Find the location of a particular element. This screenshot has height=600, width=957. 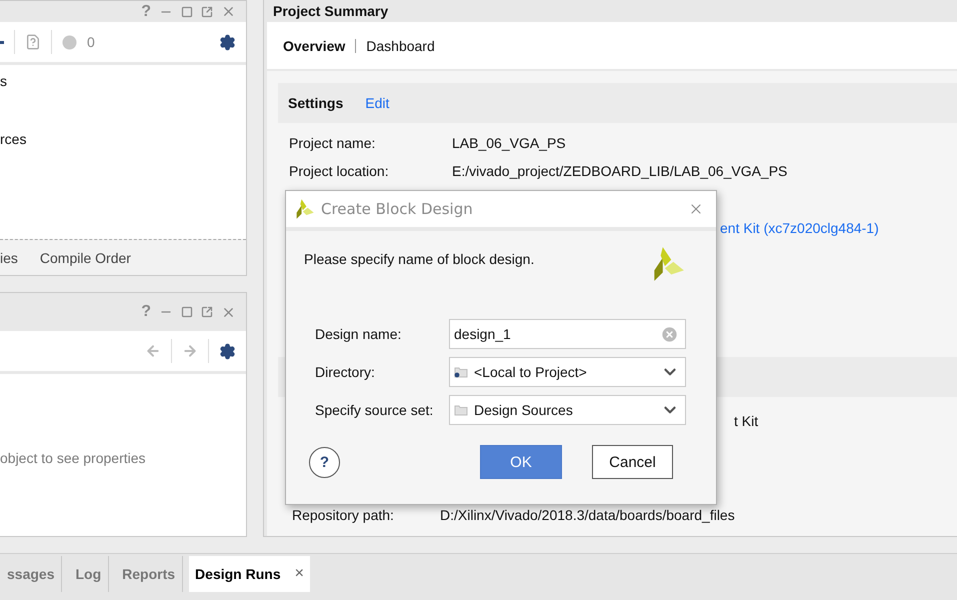

panel-tab: Compile Order is located at coordinates (85, 258).